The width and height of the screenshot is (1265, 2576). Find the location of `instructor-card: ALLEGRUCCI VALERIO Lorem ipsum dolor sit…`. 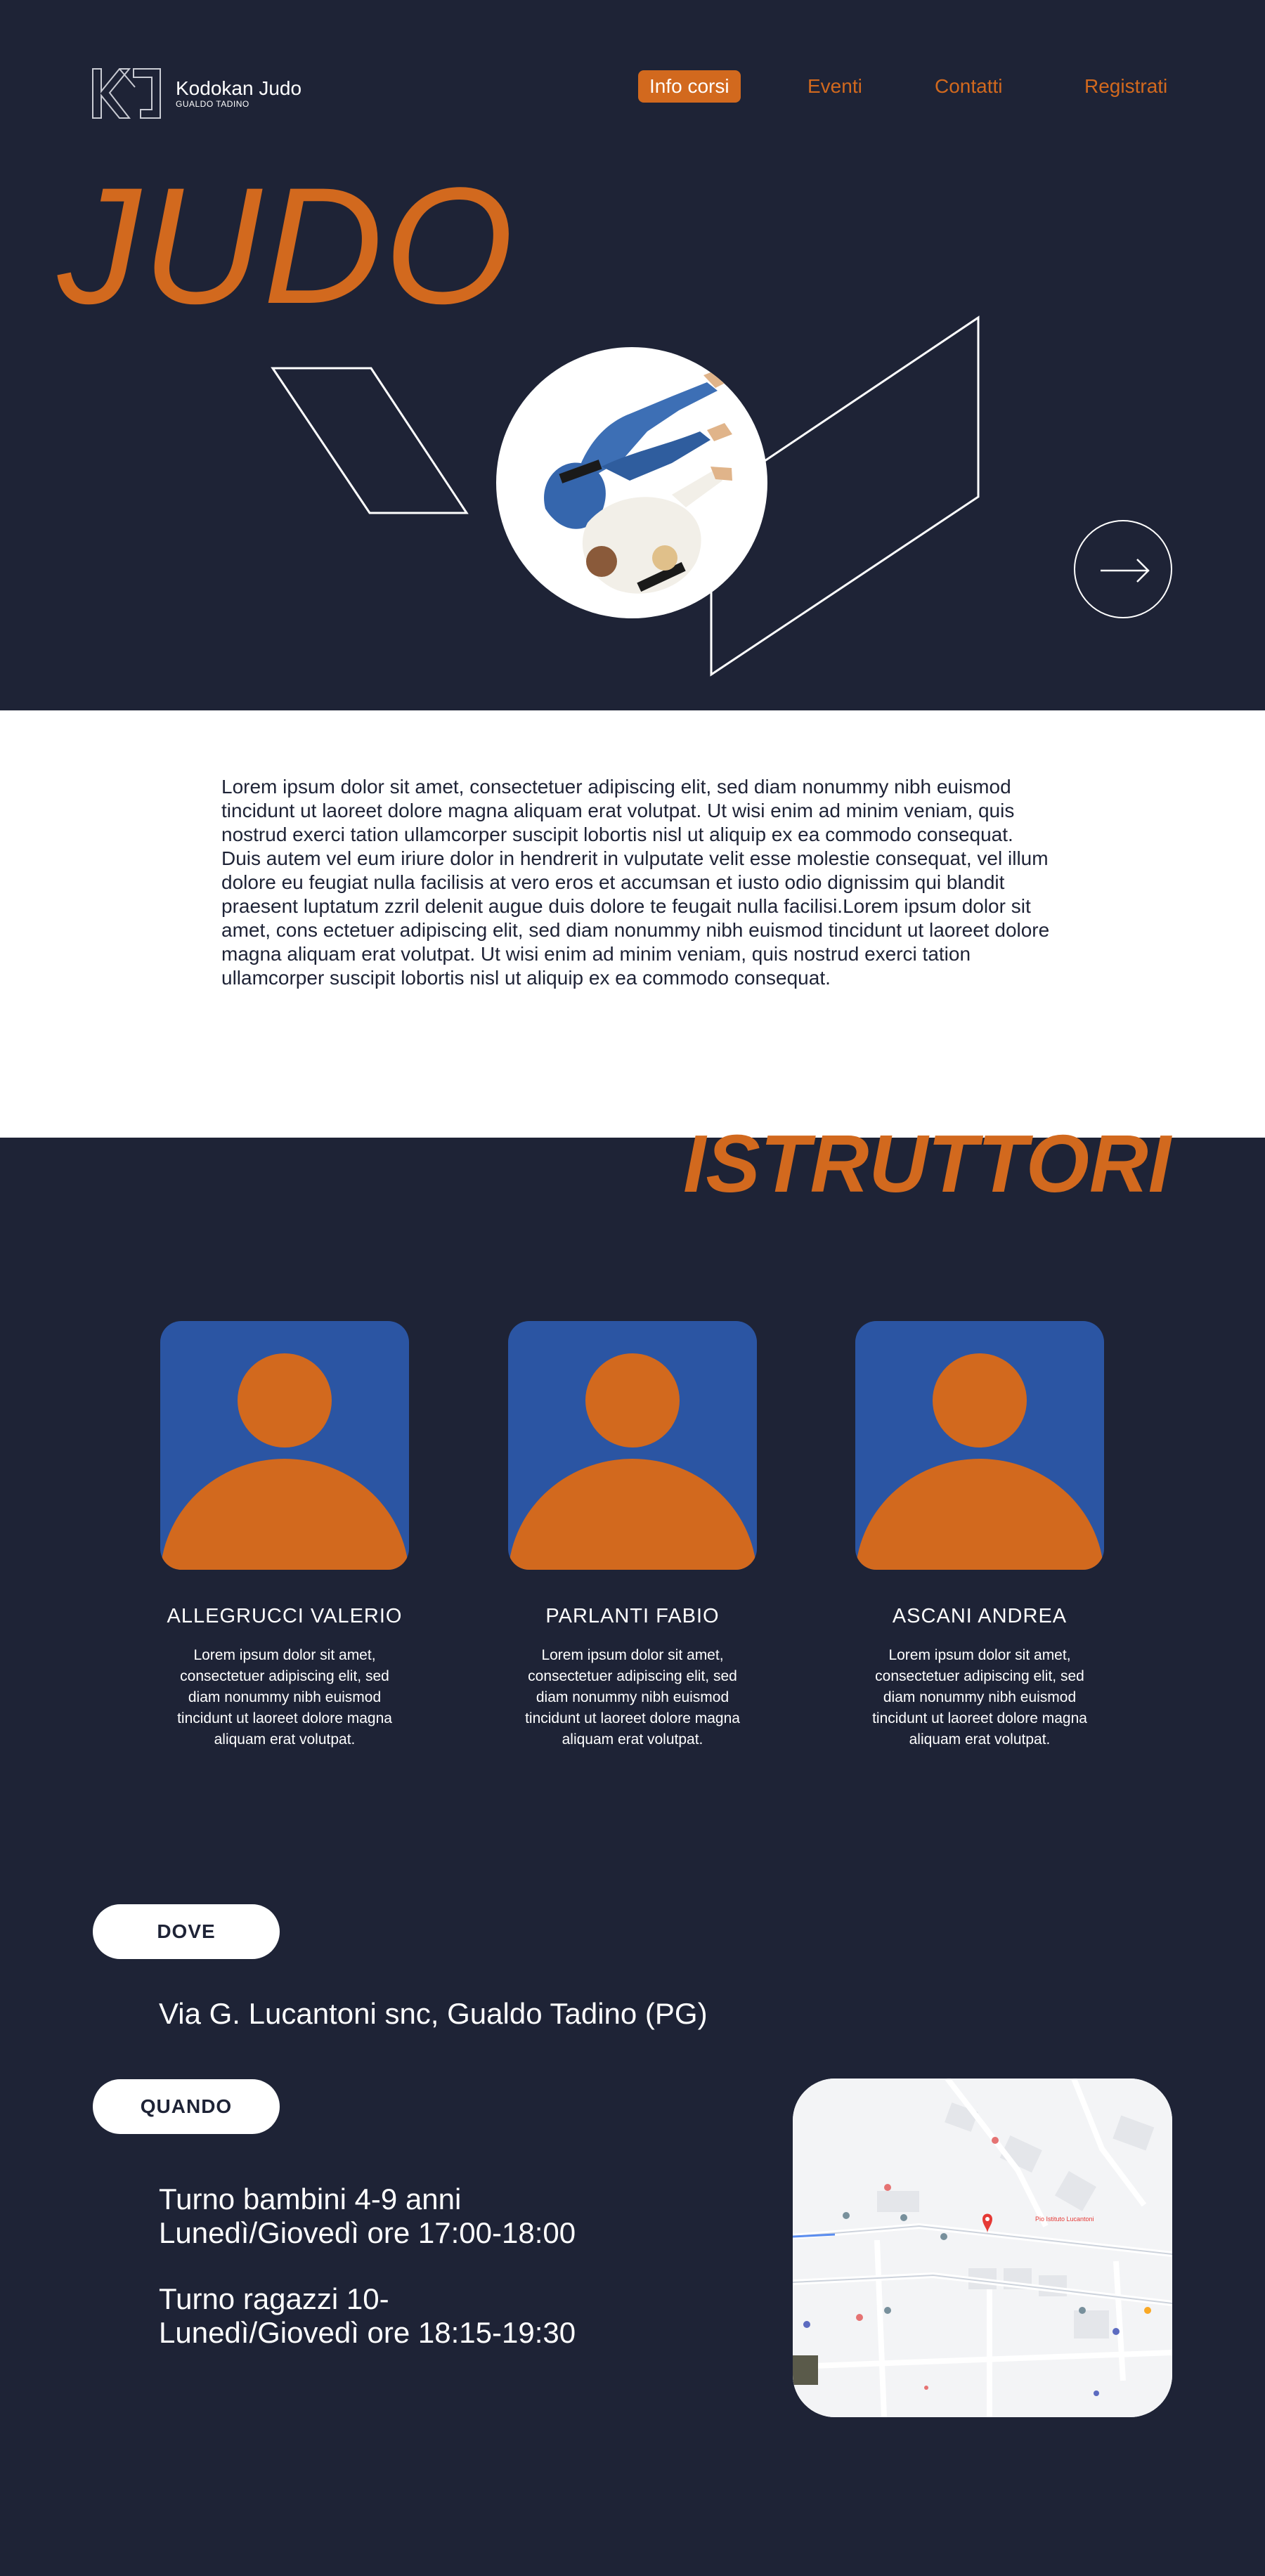

instructor-card: ALLEGRUCCI VALERIO Lorem ipsum dolor sit… is located at coordinates (284, 1535).